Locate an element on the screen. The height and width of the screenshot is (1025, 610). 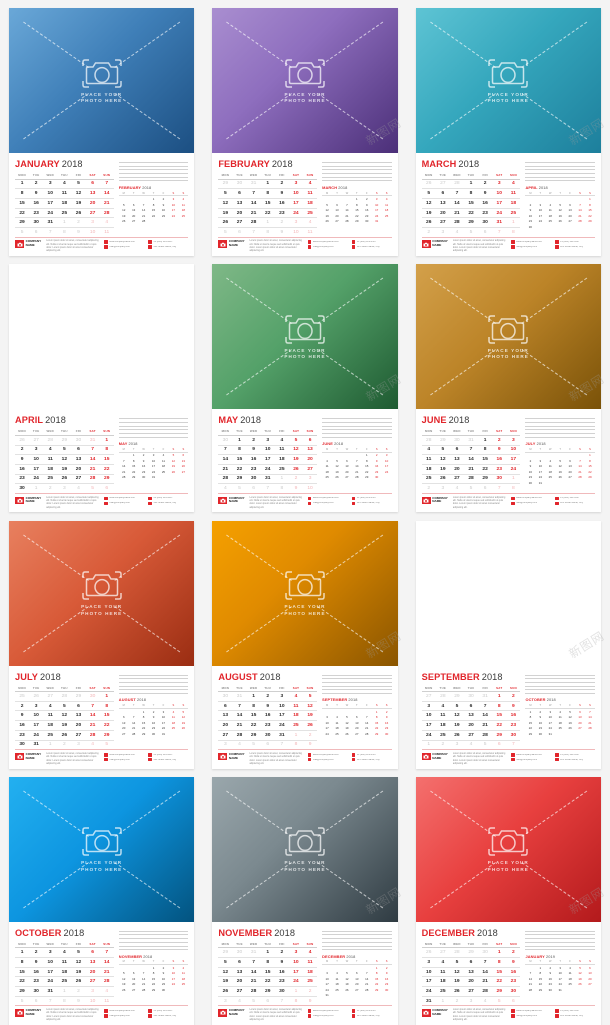
contact-item: www.companyname.com is located at coordinates (124, 1011).